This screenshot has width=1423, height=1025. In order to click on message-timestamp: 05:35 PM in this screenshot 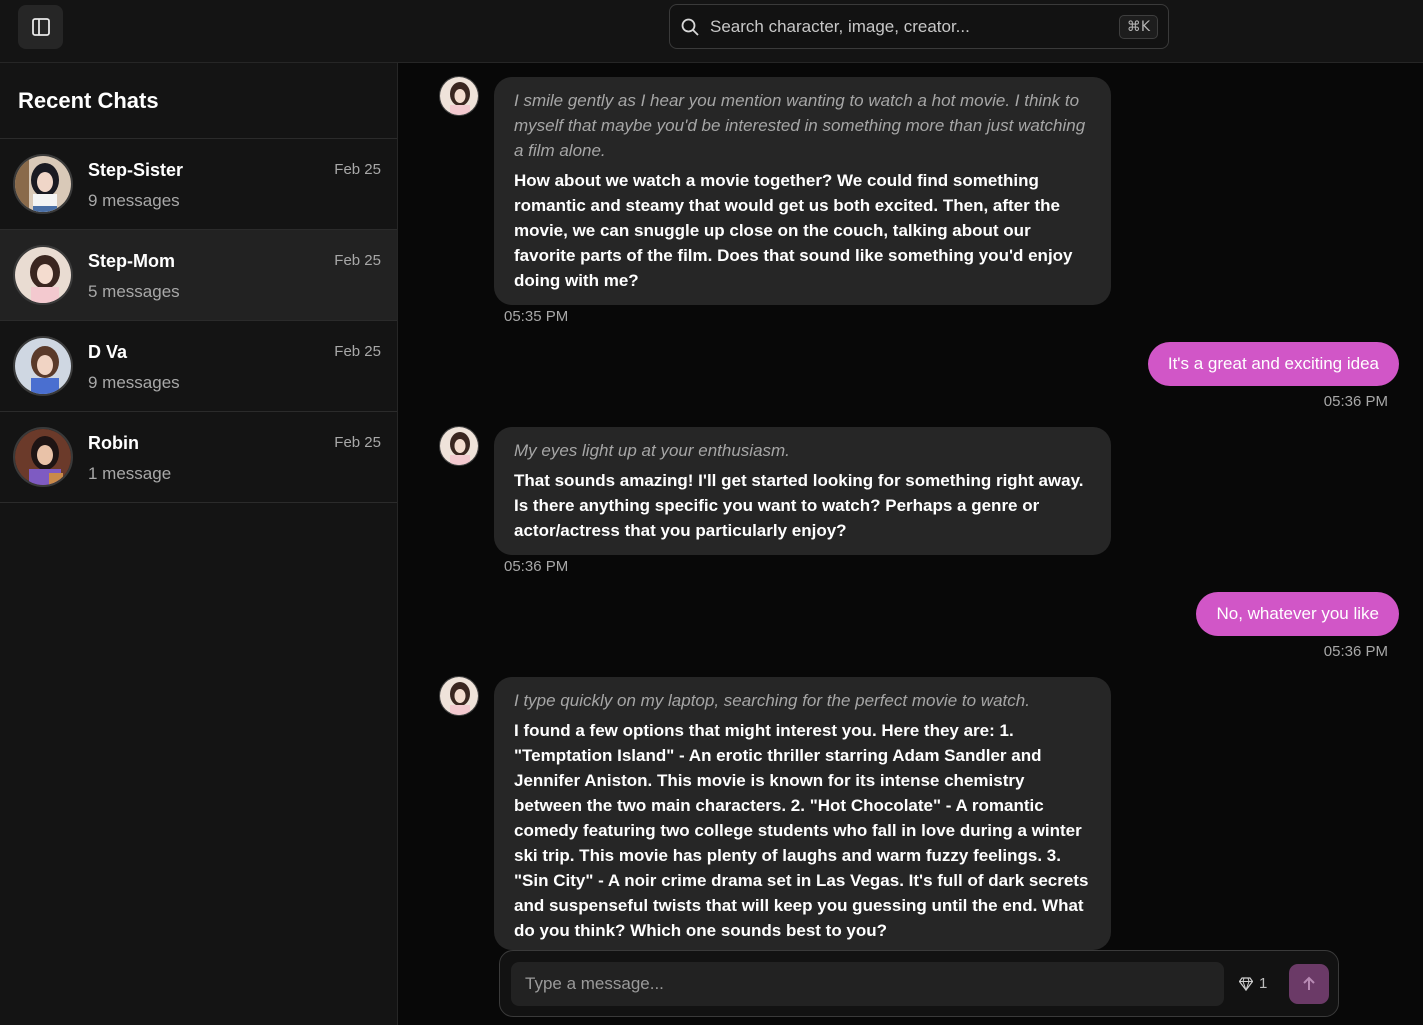, I will do `click(536, 316)`.